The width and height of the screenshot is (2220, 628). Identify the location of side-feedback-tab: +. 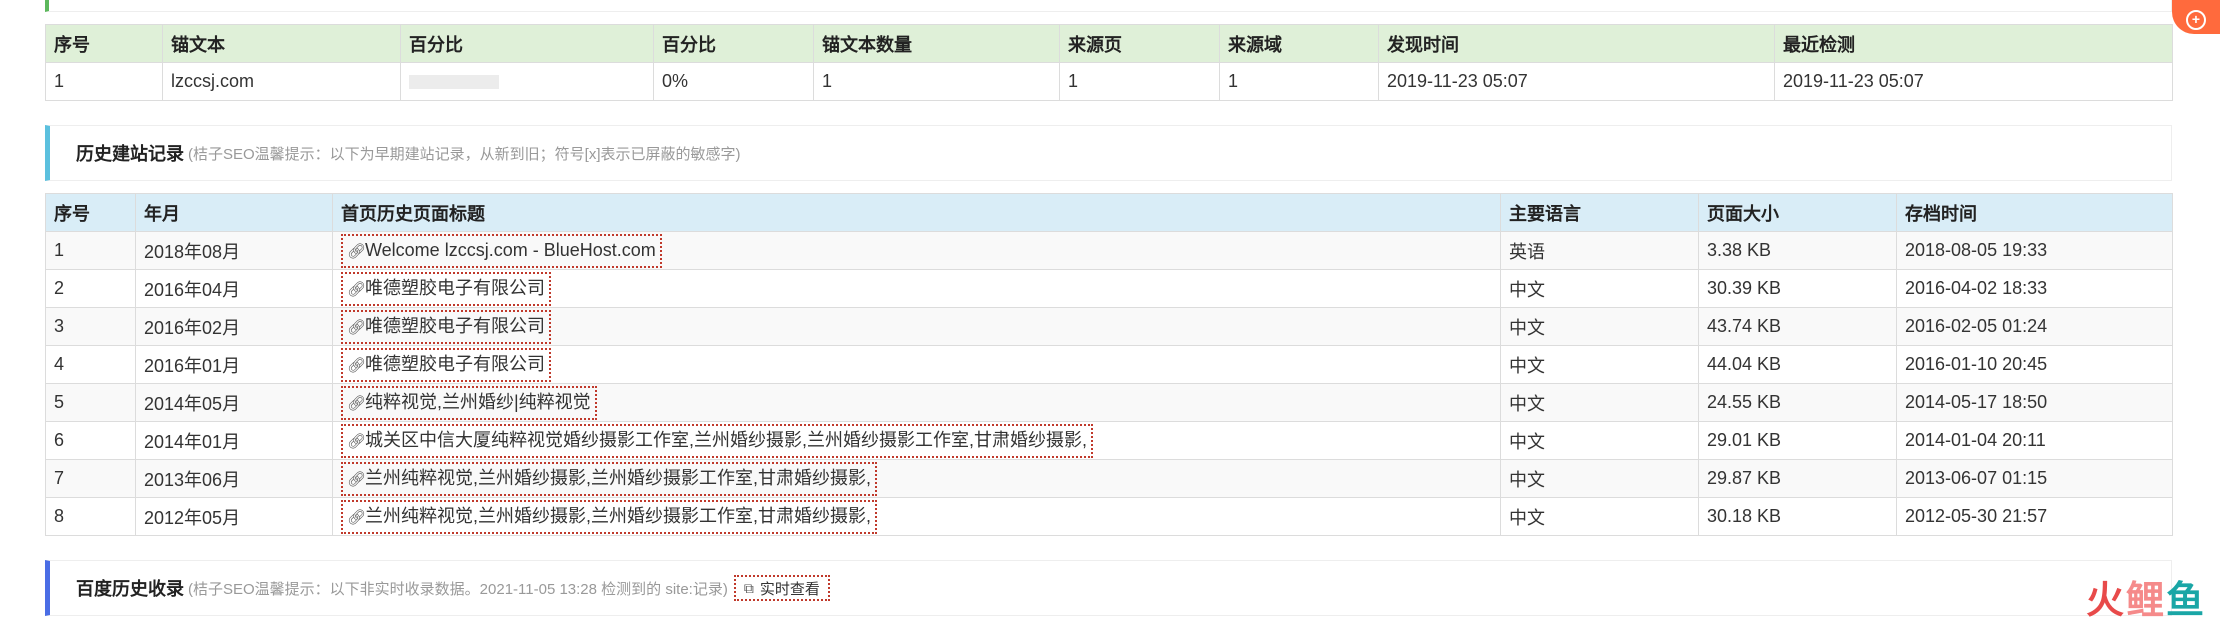
(2196, 17).